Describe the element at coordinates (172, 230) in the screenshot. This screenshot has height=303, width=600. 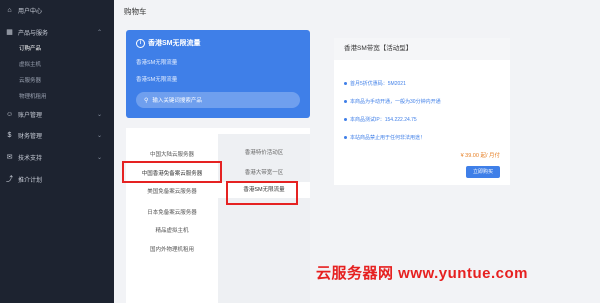
I see `category-item: 精品虚拟主机` at that location.